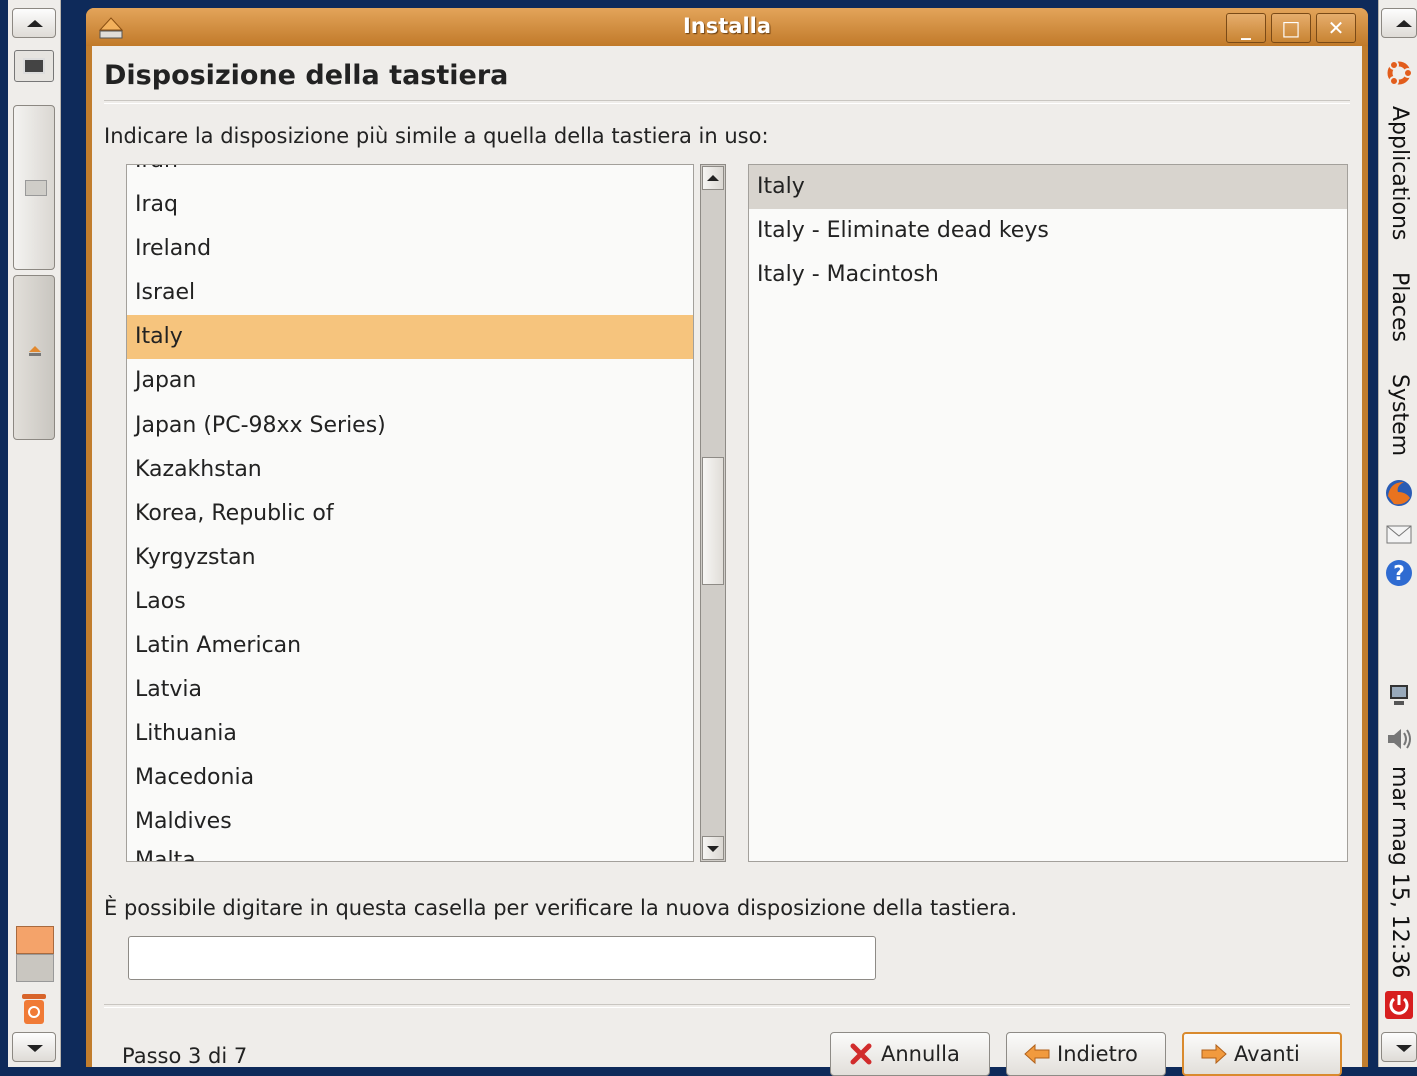 This screenshot has height=1076, width=1417. What do you see at coordinates (34, 533) in the screenshot?
I see `left-panel` at bounding box center [34, 533].